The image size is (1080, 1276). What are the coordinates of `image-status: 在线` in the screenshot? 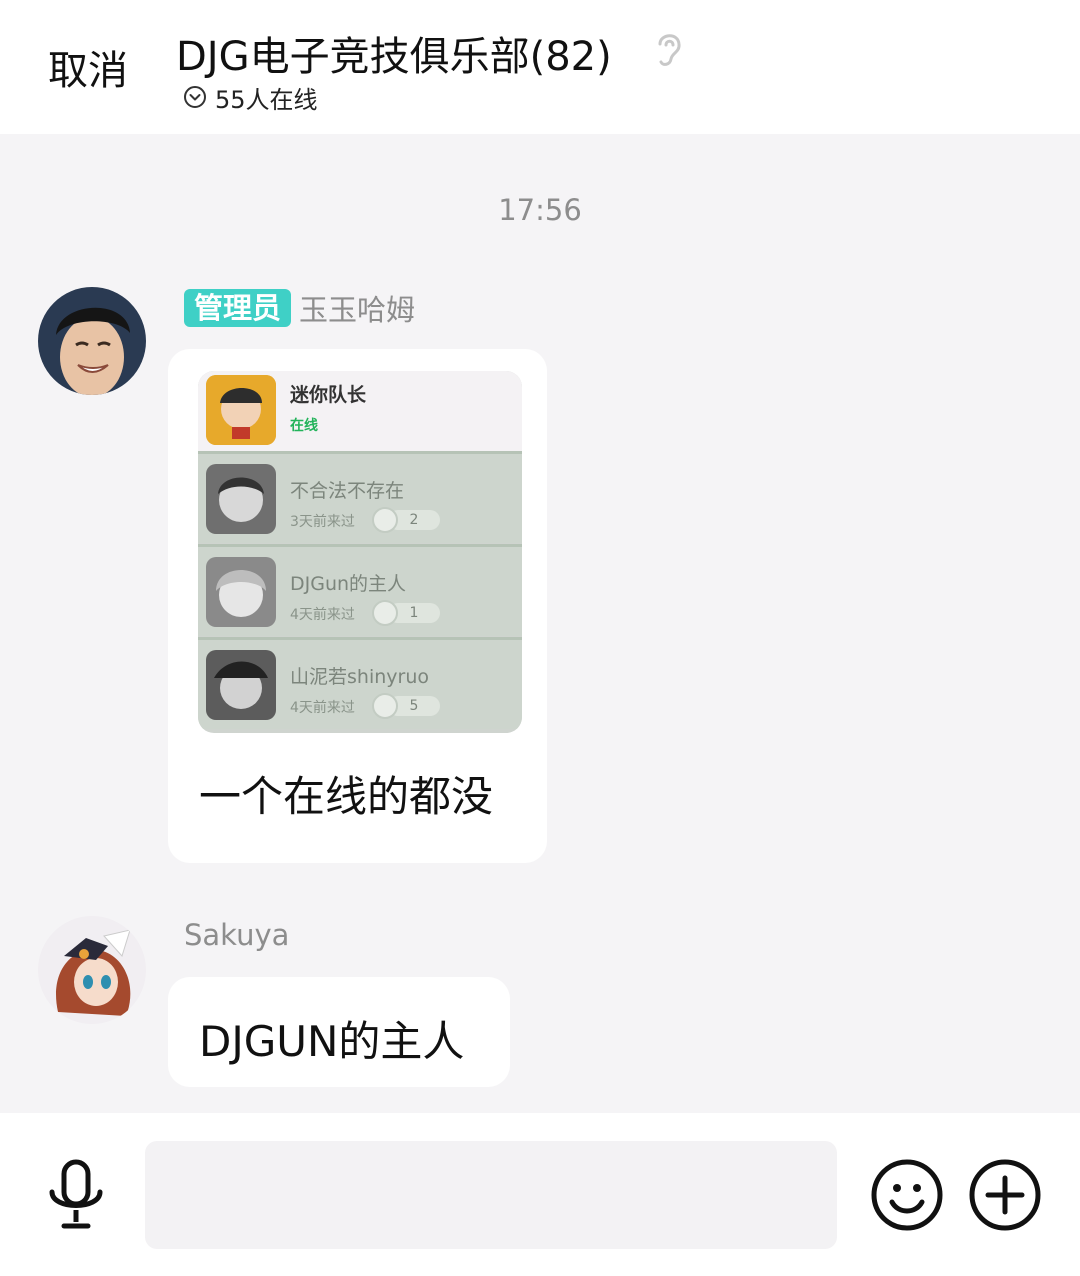 It's located at (304, 426).